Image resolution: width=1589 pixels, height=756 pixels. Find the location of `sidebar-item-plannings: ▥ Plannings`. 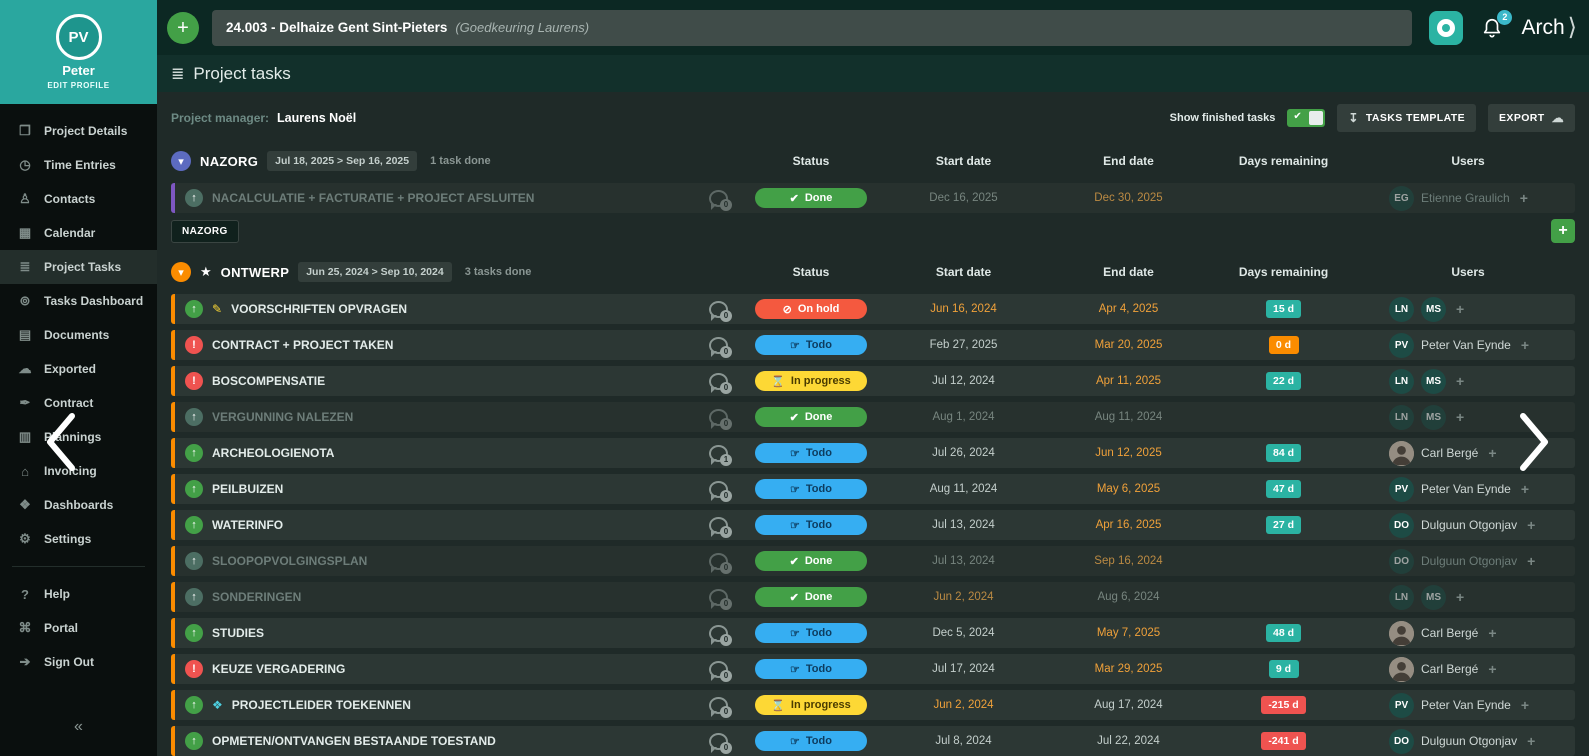

sidebar-item-plannings: ▥ Plannings is located at coordinates (78, 437).